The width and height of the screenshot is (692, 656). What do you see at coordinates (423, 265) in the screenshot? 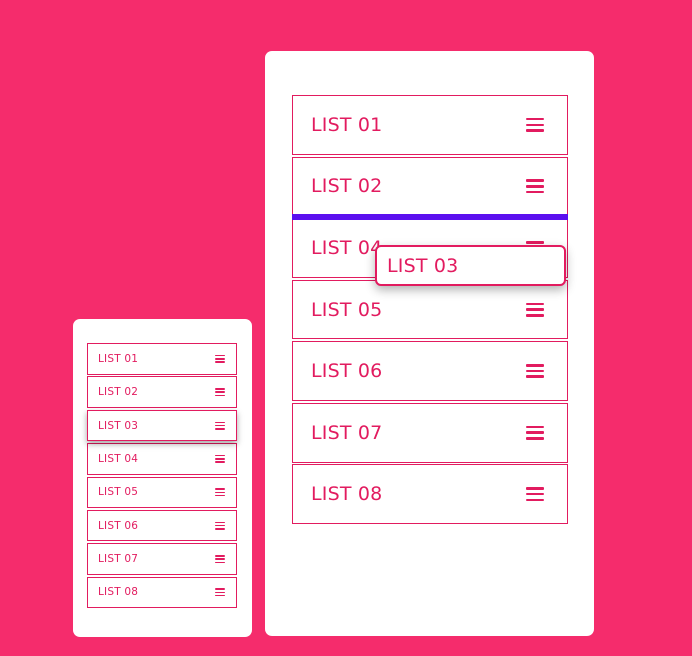
I see `dragged-item-label: LIST 03` at bounding box center [423, 265].